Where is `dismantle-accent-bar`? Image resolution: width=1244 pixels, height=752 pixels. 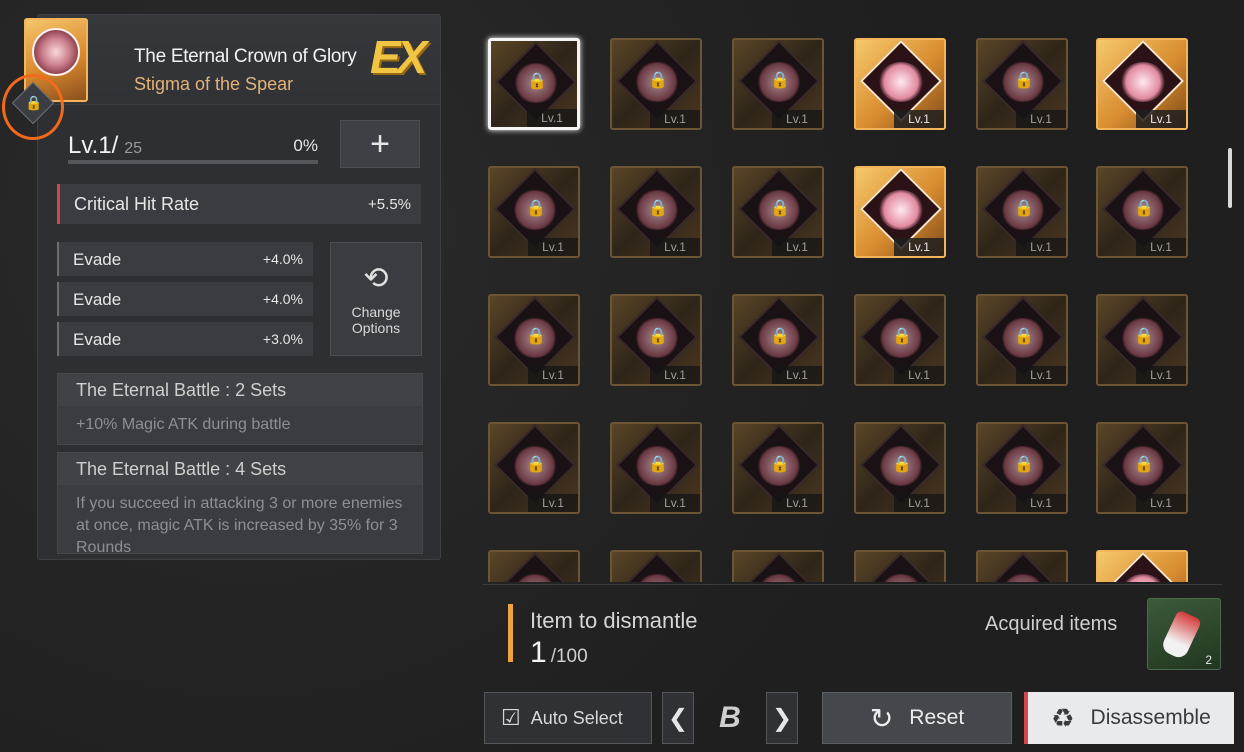
dismantle-accent-bar is located at coordinates (510, 633).